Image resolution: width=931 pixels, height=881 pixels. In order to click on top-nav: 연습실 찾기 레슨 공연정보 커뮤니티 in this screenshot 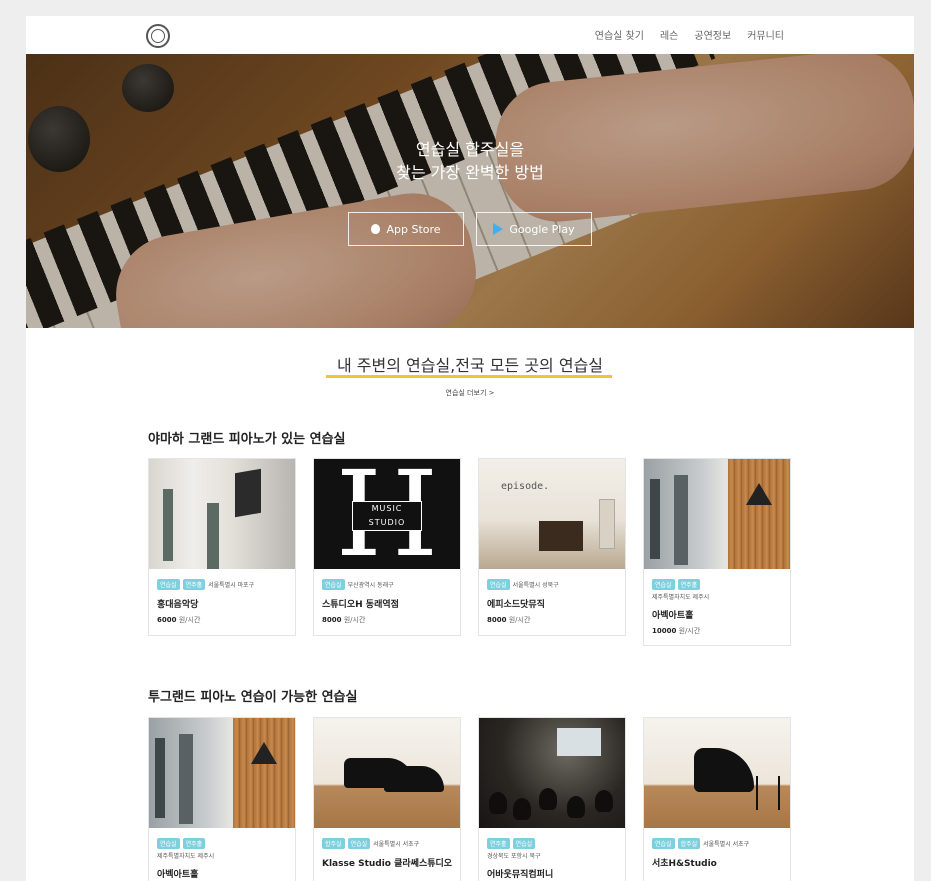, I will do `click(470, 35)`.